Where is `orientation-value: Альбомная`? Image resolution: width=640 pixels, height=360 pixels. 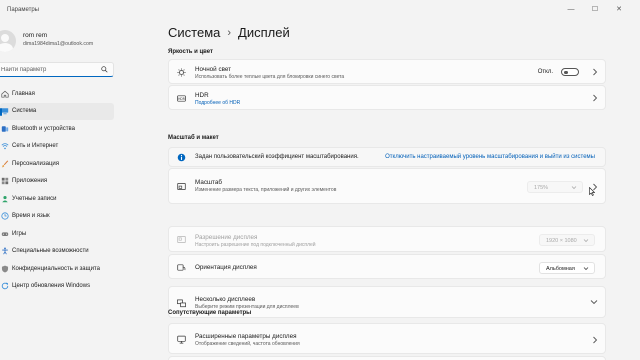 orientation-value: Альбомная is located at coordinates (560, 269).